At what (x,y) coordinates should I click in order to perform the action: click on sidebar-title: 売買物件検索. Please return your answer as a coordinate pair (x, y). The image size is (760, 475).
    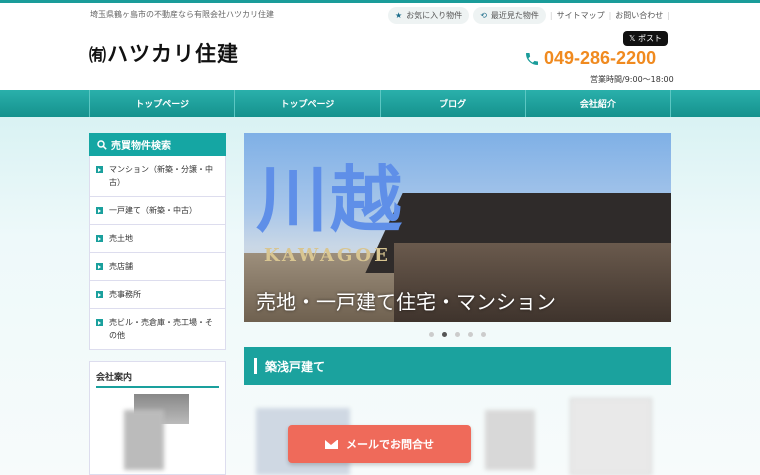
    Looking at the image, I should click on (141, 146).